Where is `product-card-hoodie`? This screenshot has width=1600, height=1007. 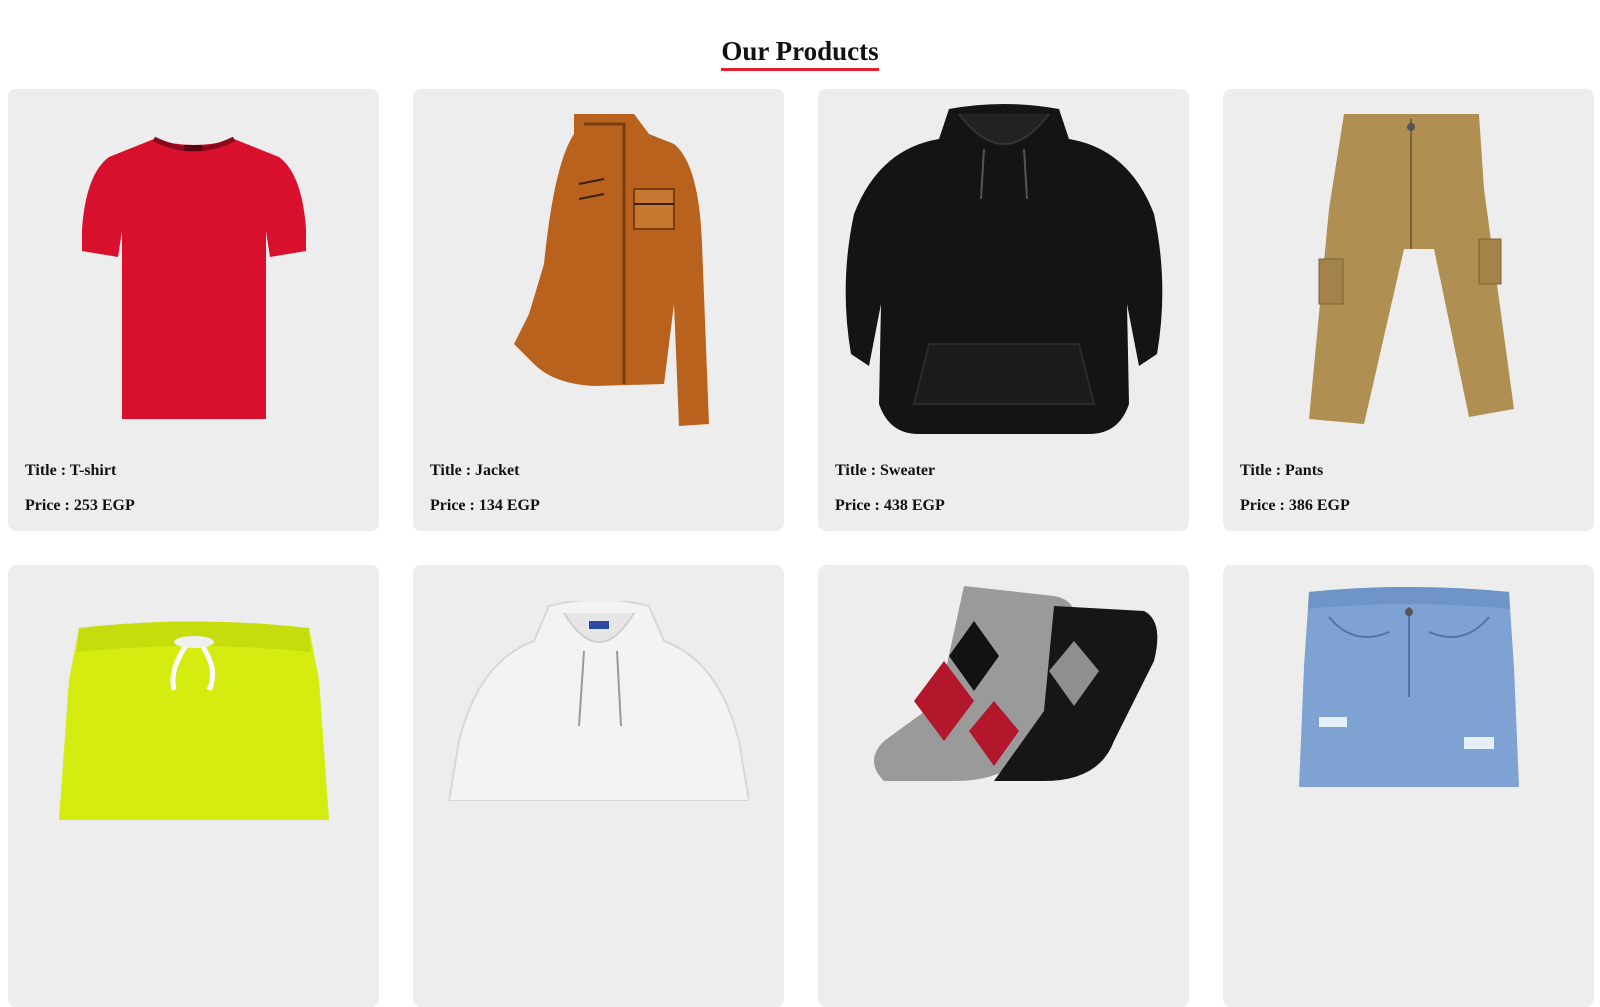
product-card-hoodie is located at coordinates (598, 786).